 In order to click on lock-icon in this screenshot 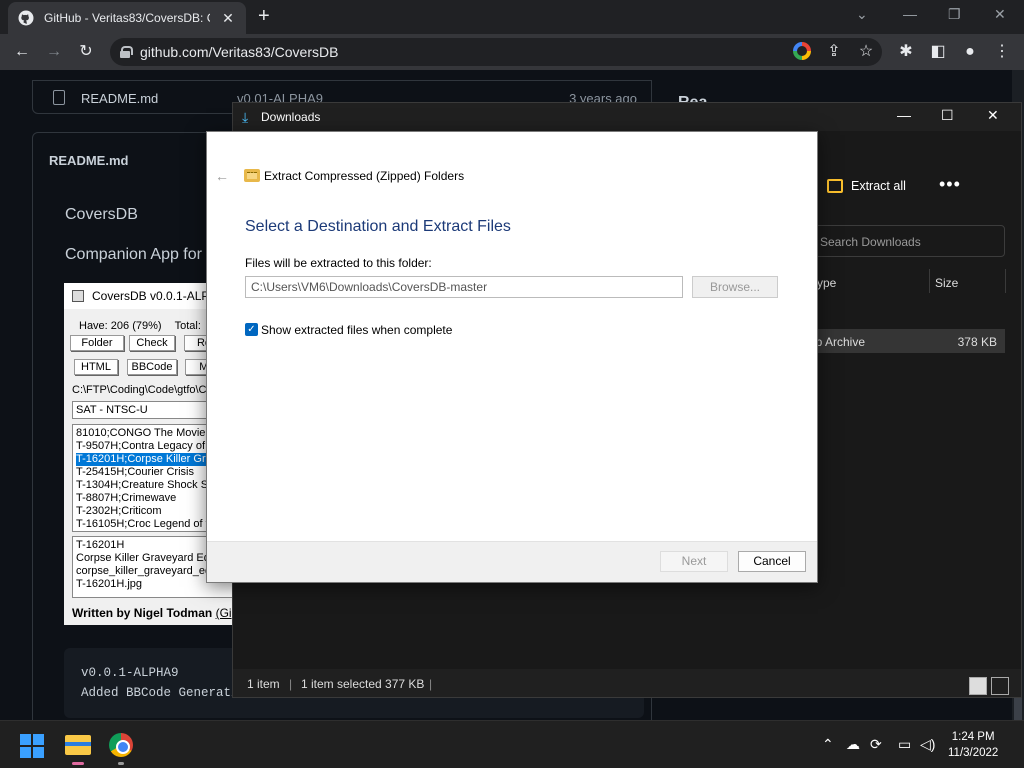, I will do `click(126, 52)`.